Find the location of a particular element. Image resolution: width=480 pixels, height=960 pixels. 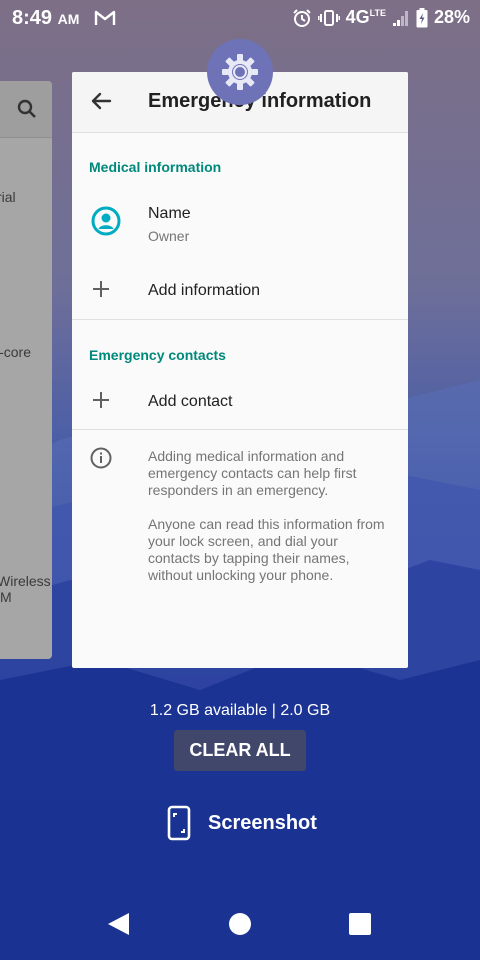

back-icon is located at coordinates (119, 924).